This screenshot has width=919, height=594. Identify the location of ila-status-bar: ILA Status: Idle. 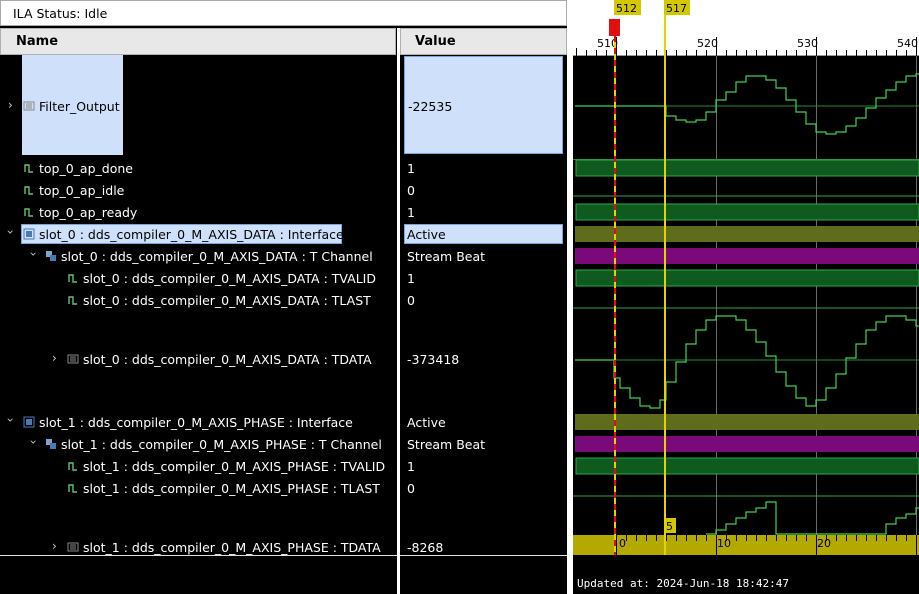
(283, 13).